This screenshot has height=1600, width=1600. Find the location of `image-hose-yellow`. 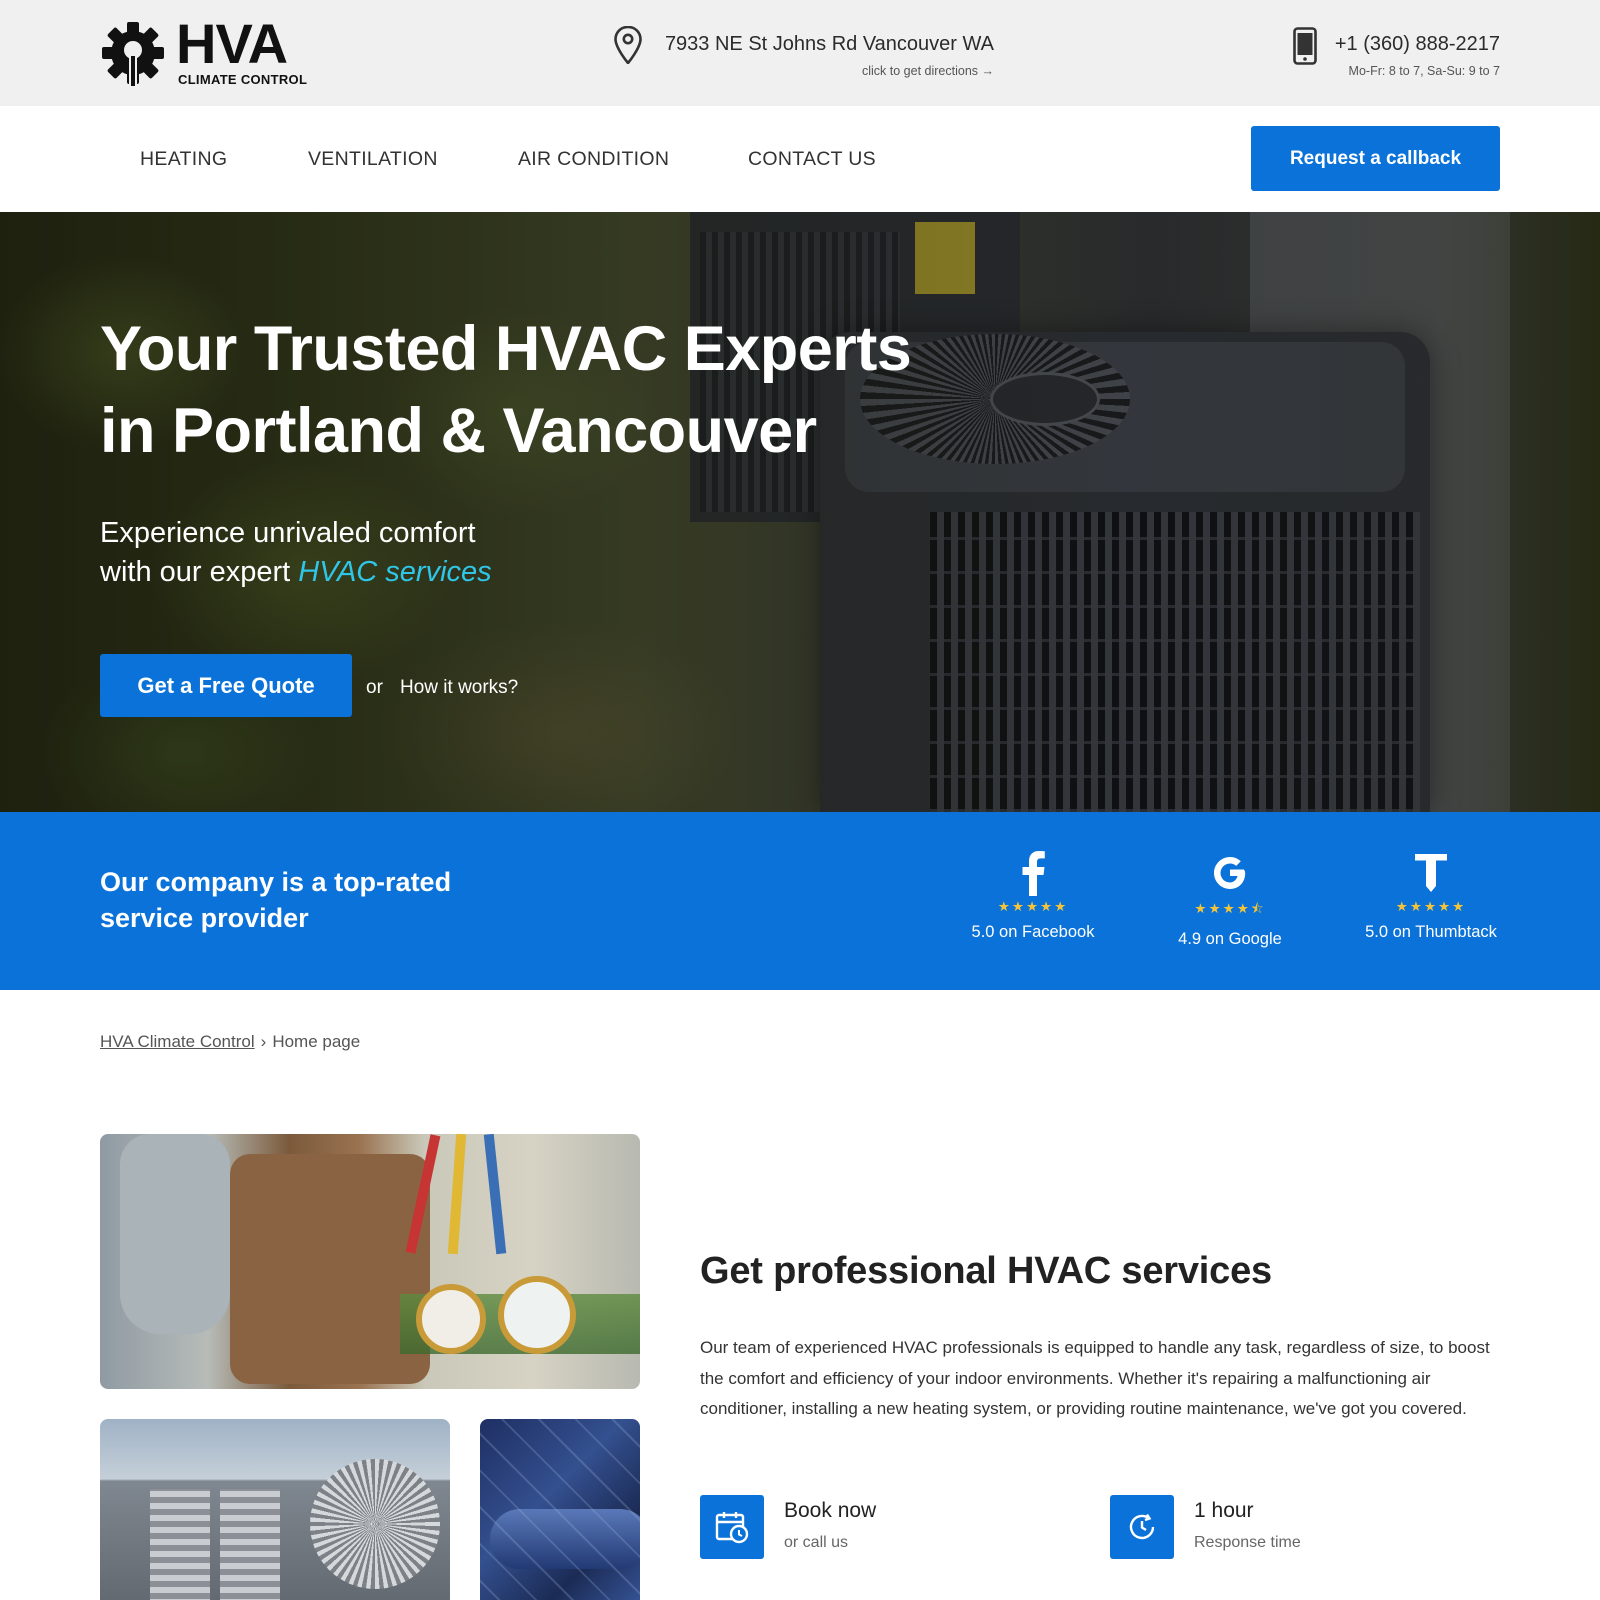

image-hose-yellow is located at coordinates (457, 1194).